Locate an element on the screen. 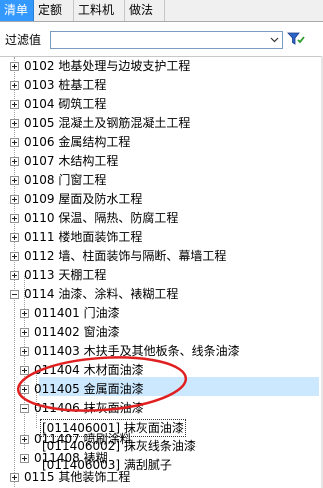 The image size is (323, 488). tree-node-label: 011401 门油漆 is located at coordinates (77, 313).